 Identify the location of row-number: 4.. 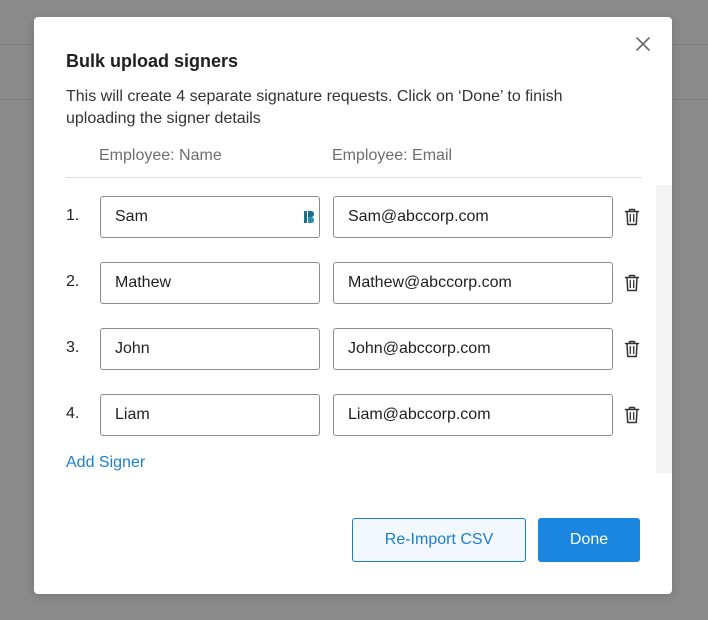
(73, 413).